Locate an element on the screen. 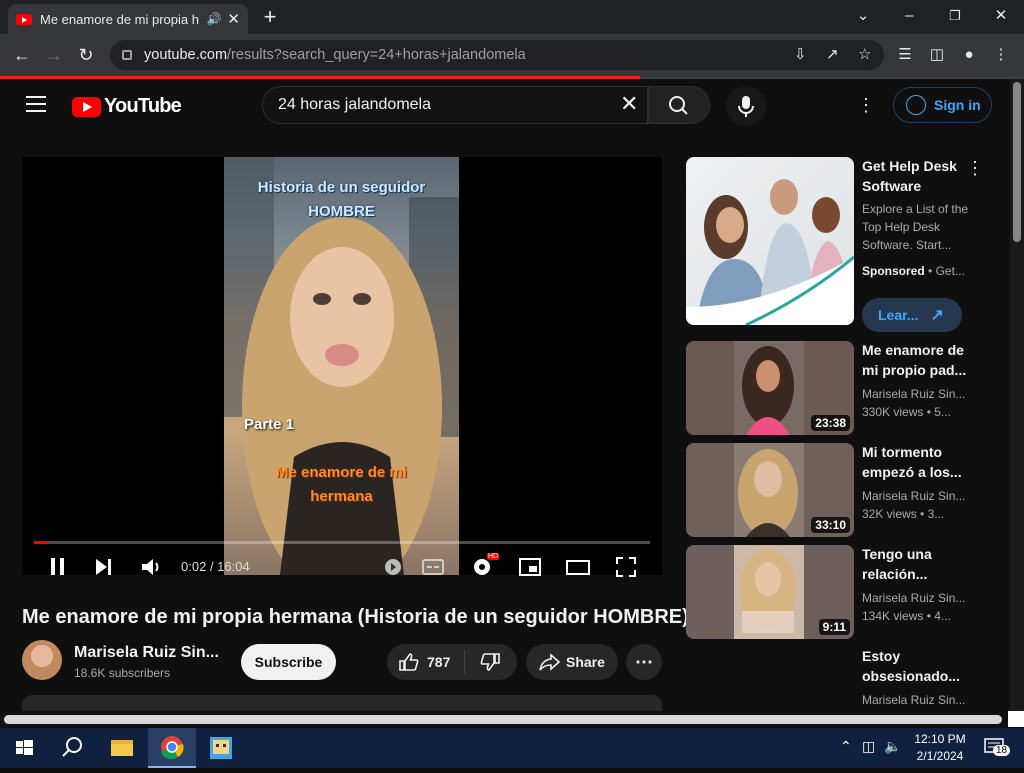  hd-badge: HD is located at coordinates (493, 556).